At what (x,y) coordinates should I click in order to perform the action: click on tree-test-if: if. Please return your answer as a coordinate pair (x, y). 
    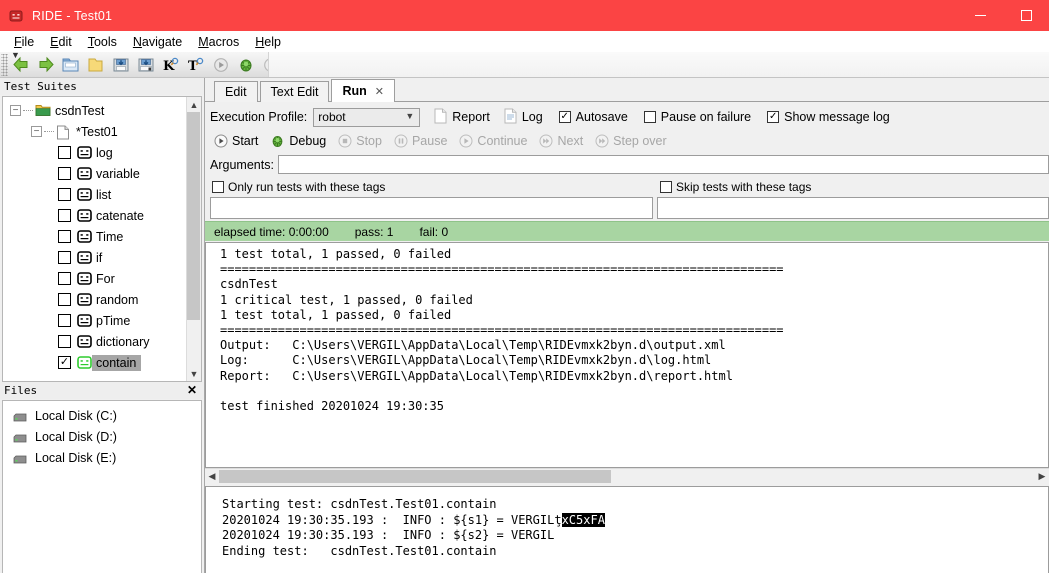
    Looking at the image, I should click on (94, 257).